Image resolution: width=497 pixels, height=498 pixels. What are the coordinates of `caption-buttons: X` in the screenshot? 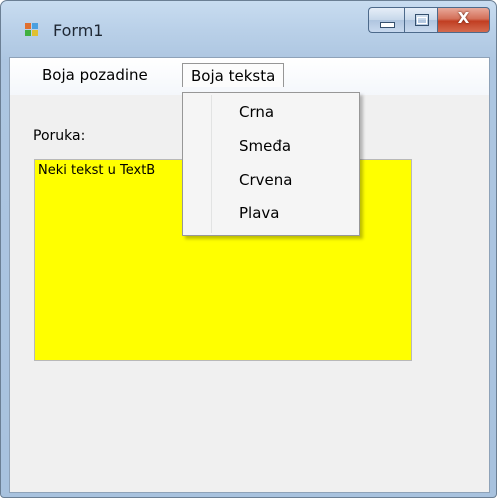 It's located at (429, 20).